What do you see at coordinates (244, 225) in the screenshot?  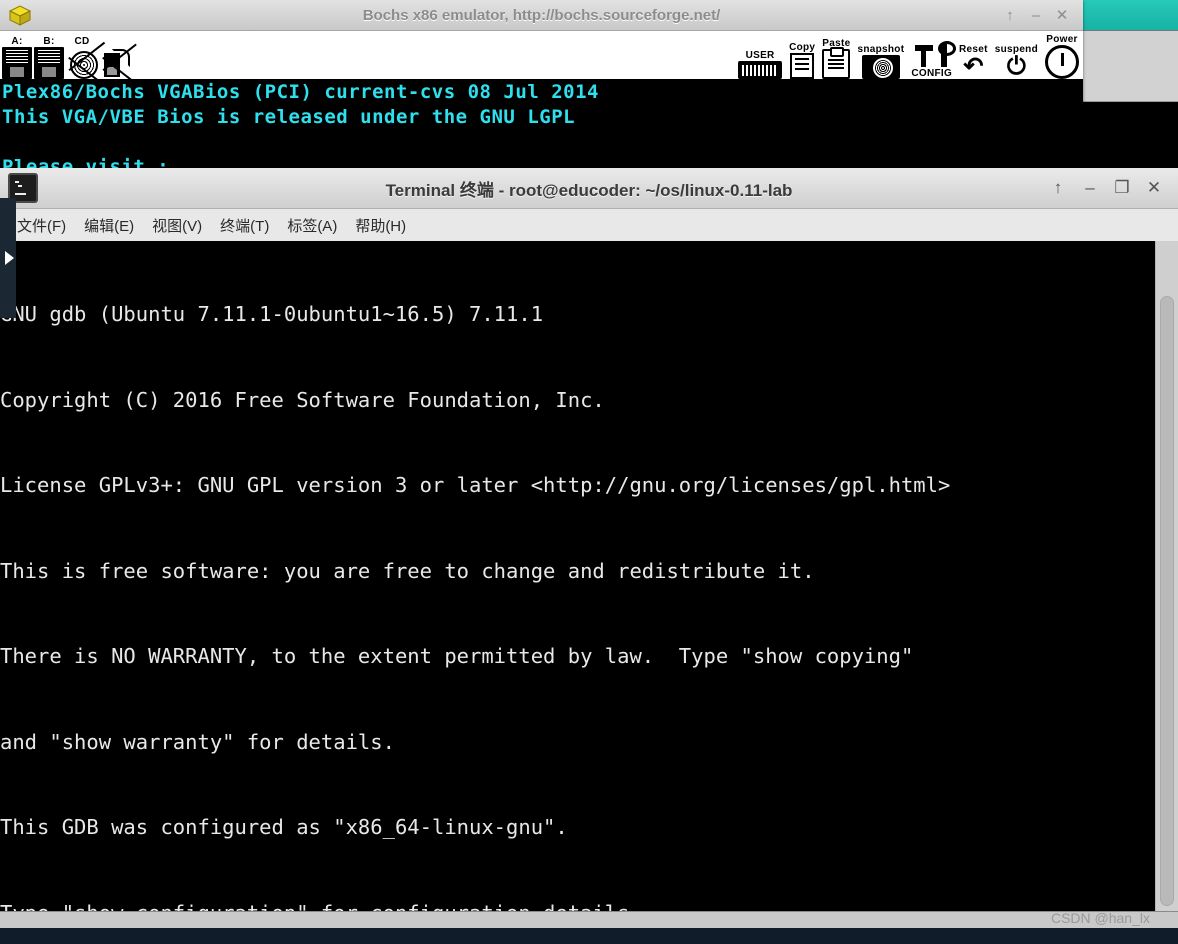 I see `menu-terminal: 终端(T)` at bounding box center [244, 225].